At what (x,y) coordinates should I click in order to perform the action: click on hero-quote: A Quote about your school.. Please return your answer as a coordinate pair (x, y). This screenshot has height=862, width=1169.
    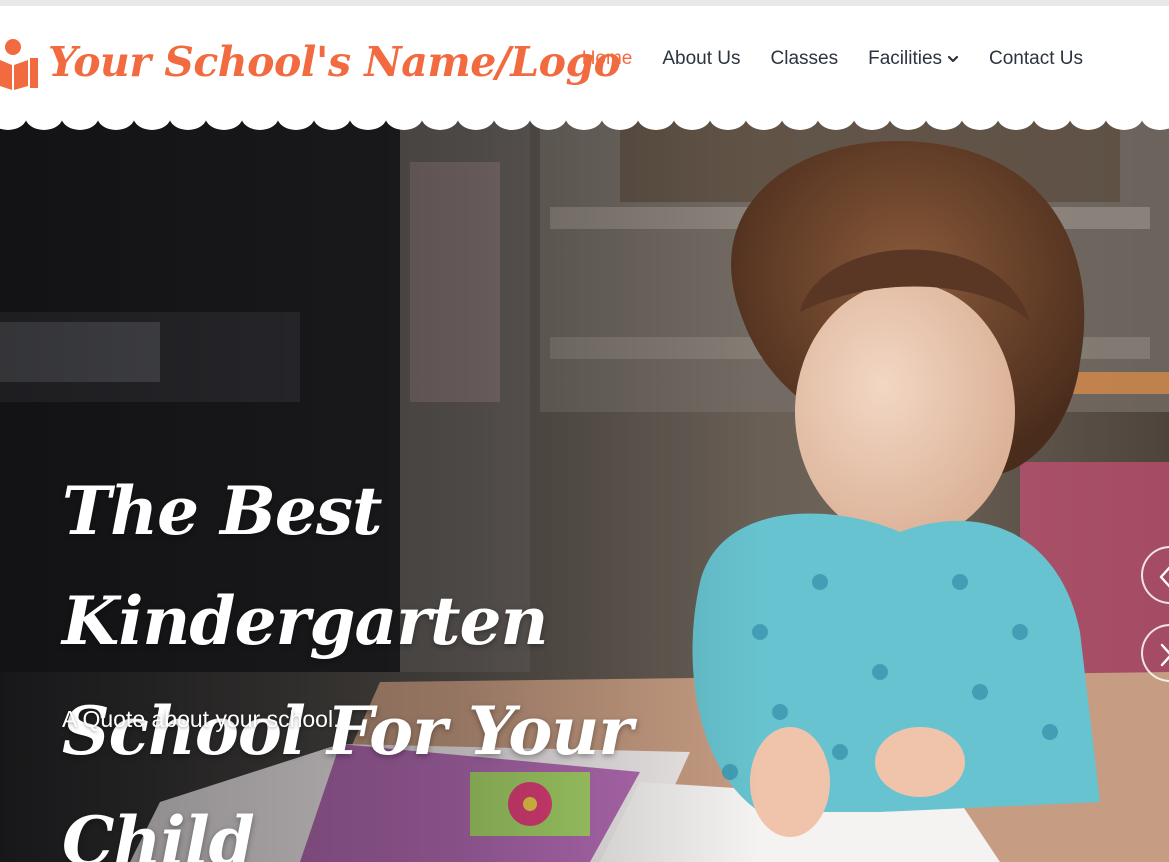
    Looking at the image, I should click on (201, 719).